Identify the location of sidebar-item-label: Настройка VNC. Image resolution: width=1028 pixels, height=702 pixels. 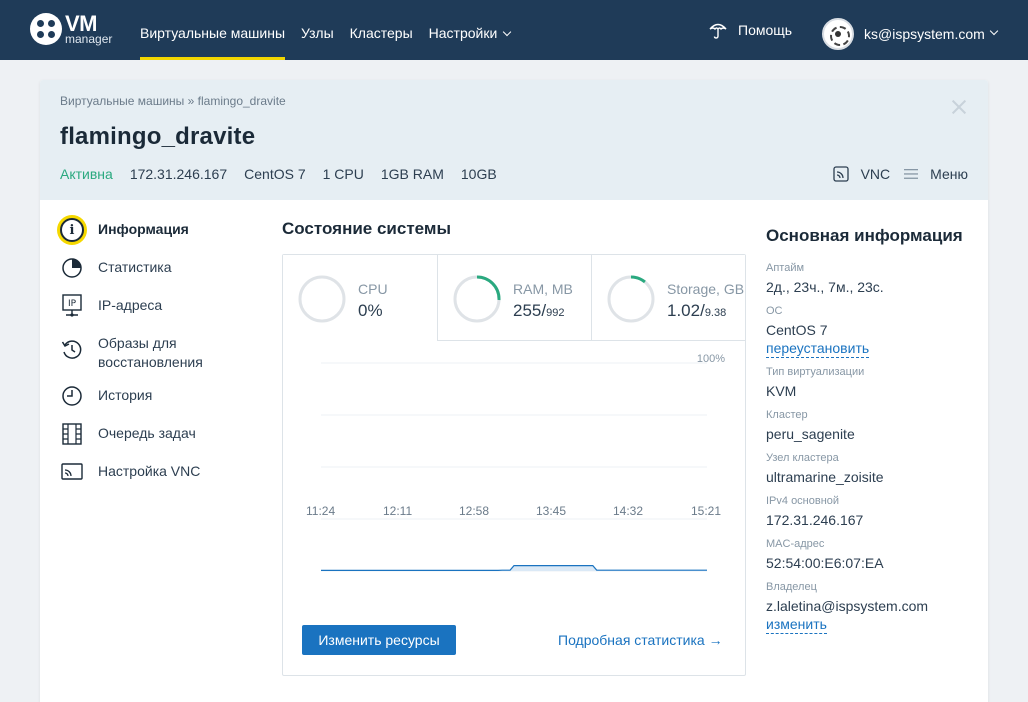
(149, 471).